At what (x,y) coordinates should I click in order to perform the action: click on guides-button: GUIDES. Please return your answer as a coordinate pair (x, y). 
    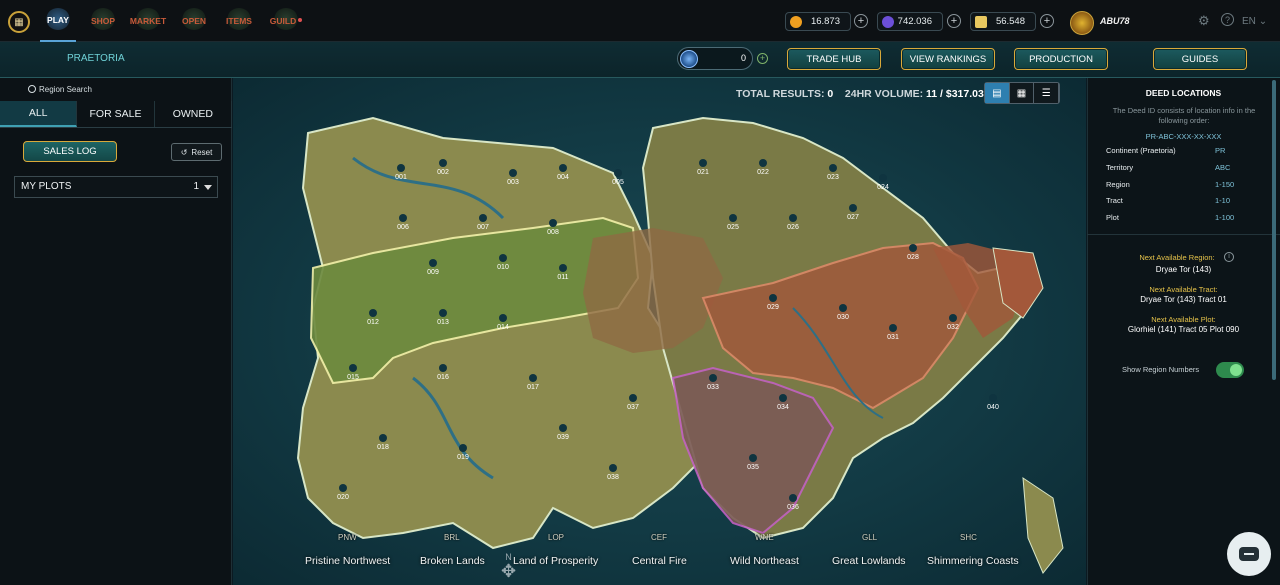
    Looking at the image, I should click on (1200, 59).